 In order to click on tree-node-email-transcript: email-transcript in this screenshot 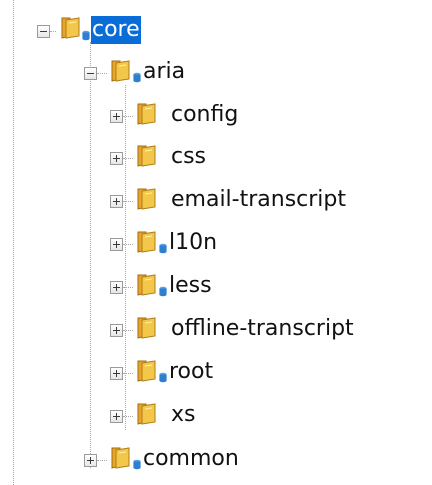, I will do `click(216, 203)`.